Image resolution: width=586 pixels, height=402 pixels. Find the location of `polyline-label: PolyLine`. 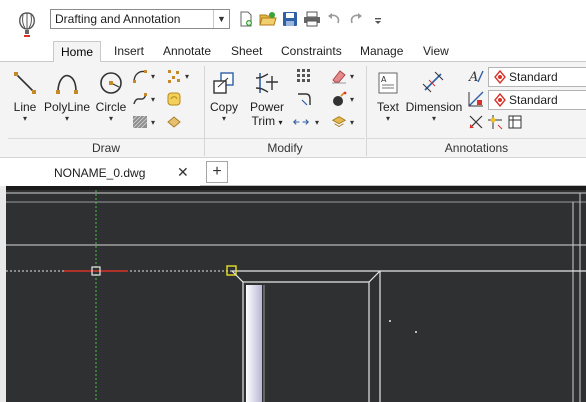

polyline-label: PolyLine is located at coordinates (67, 107).